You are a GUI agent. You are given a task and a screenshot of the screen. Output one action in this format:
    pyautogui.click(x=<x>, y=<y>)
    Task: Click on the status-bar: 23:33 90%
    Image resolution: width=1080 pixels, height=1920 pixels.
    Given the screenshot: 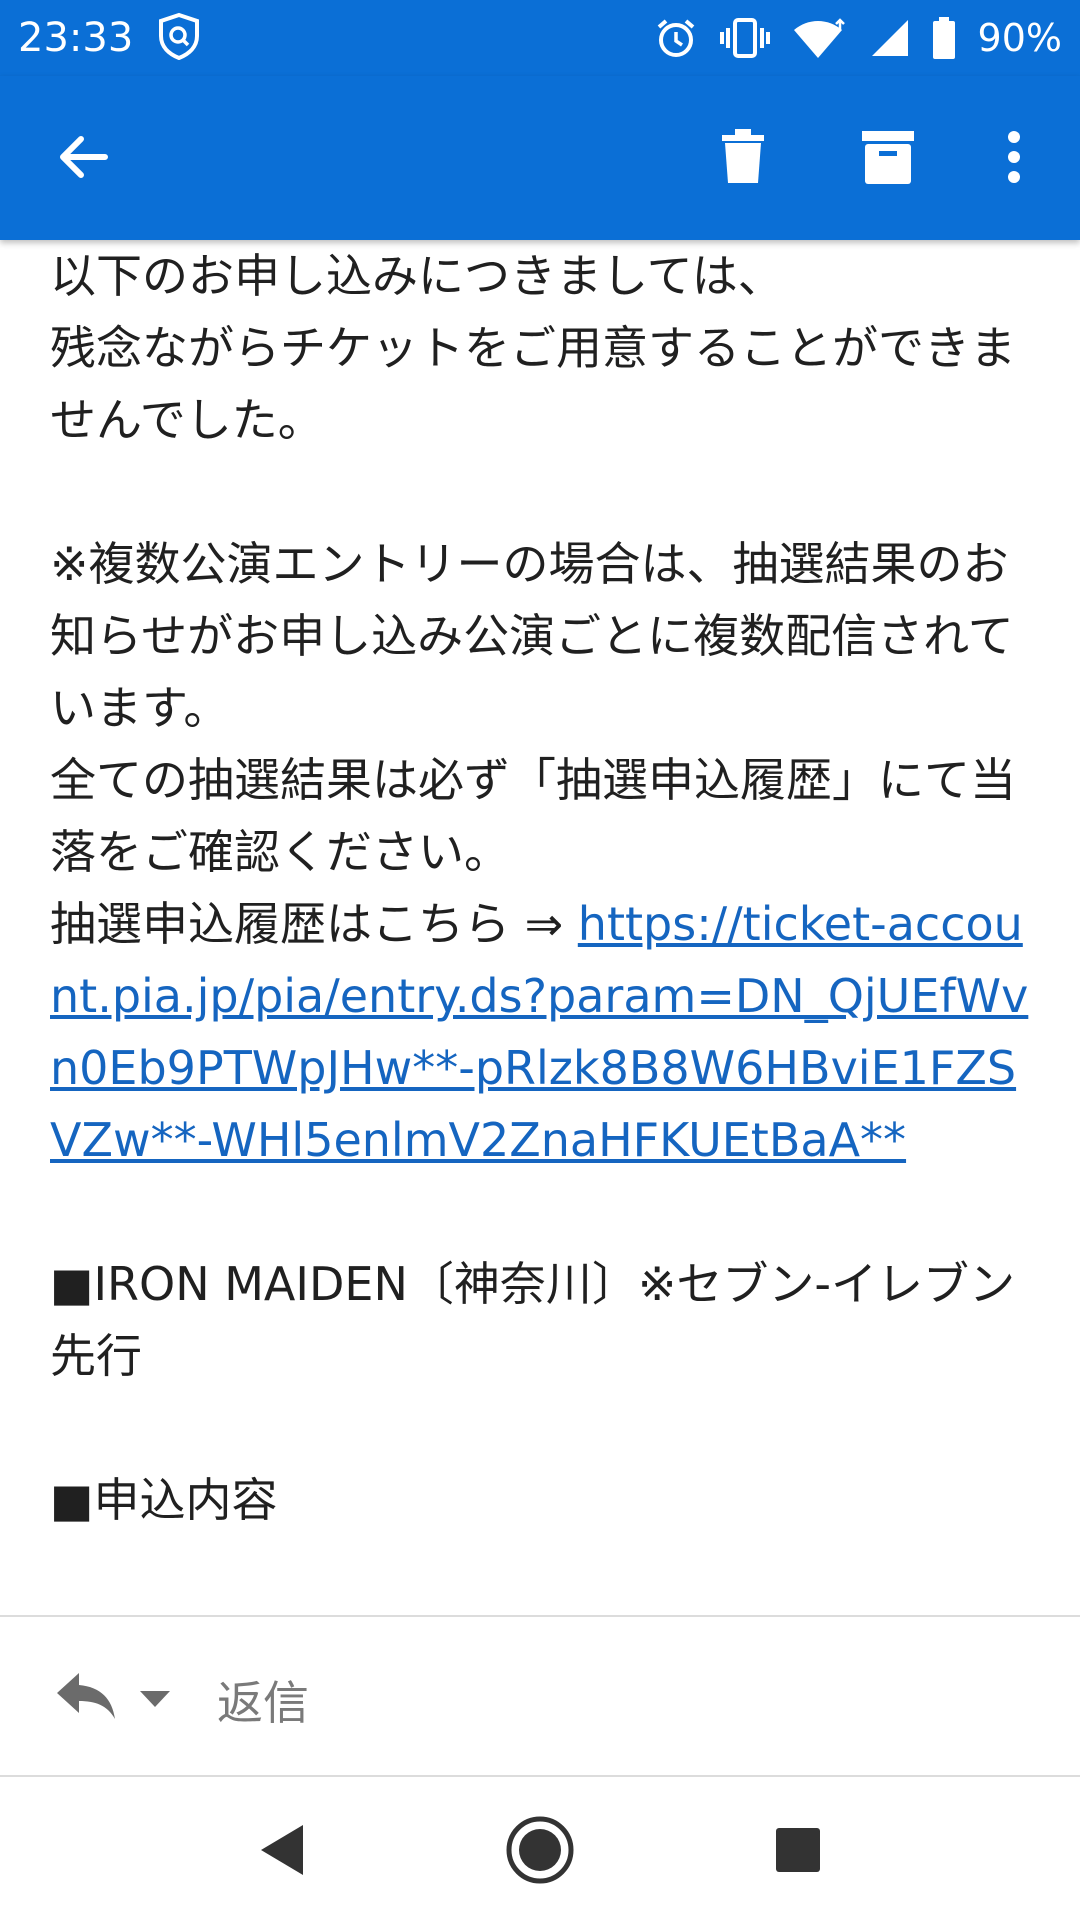 What is the action you would take?
    pyautogui.click(x=540, y=38)
    